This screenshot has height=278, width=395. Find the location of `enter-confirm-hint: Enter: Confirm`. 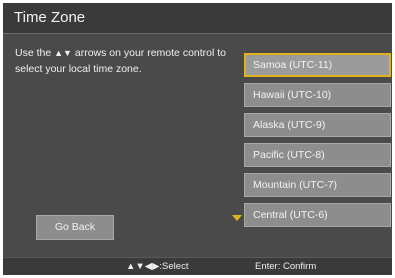

enter-confirm-hint: Enter: Confirm is located at coordinates (286, 266).